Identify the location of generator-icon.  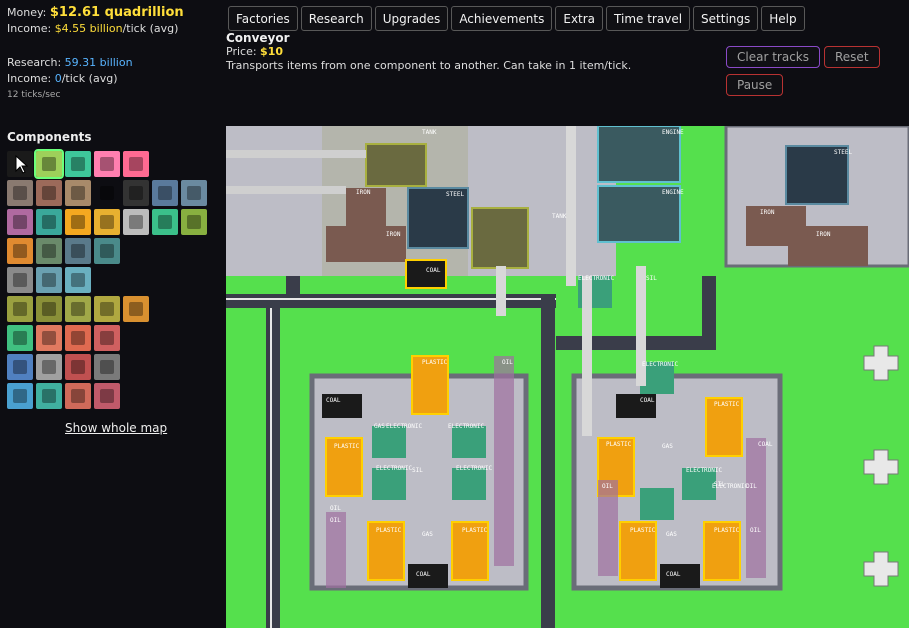
(107, 251).